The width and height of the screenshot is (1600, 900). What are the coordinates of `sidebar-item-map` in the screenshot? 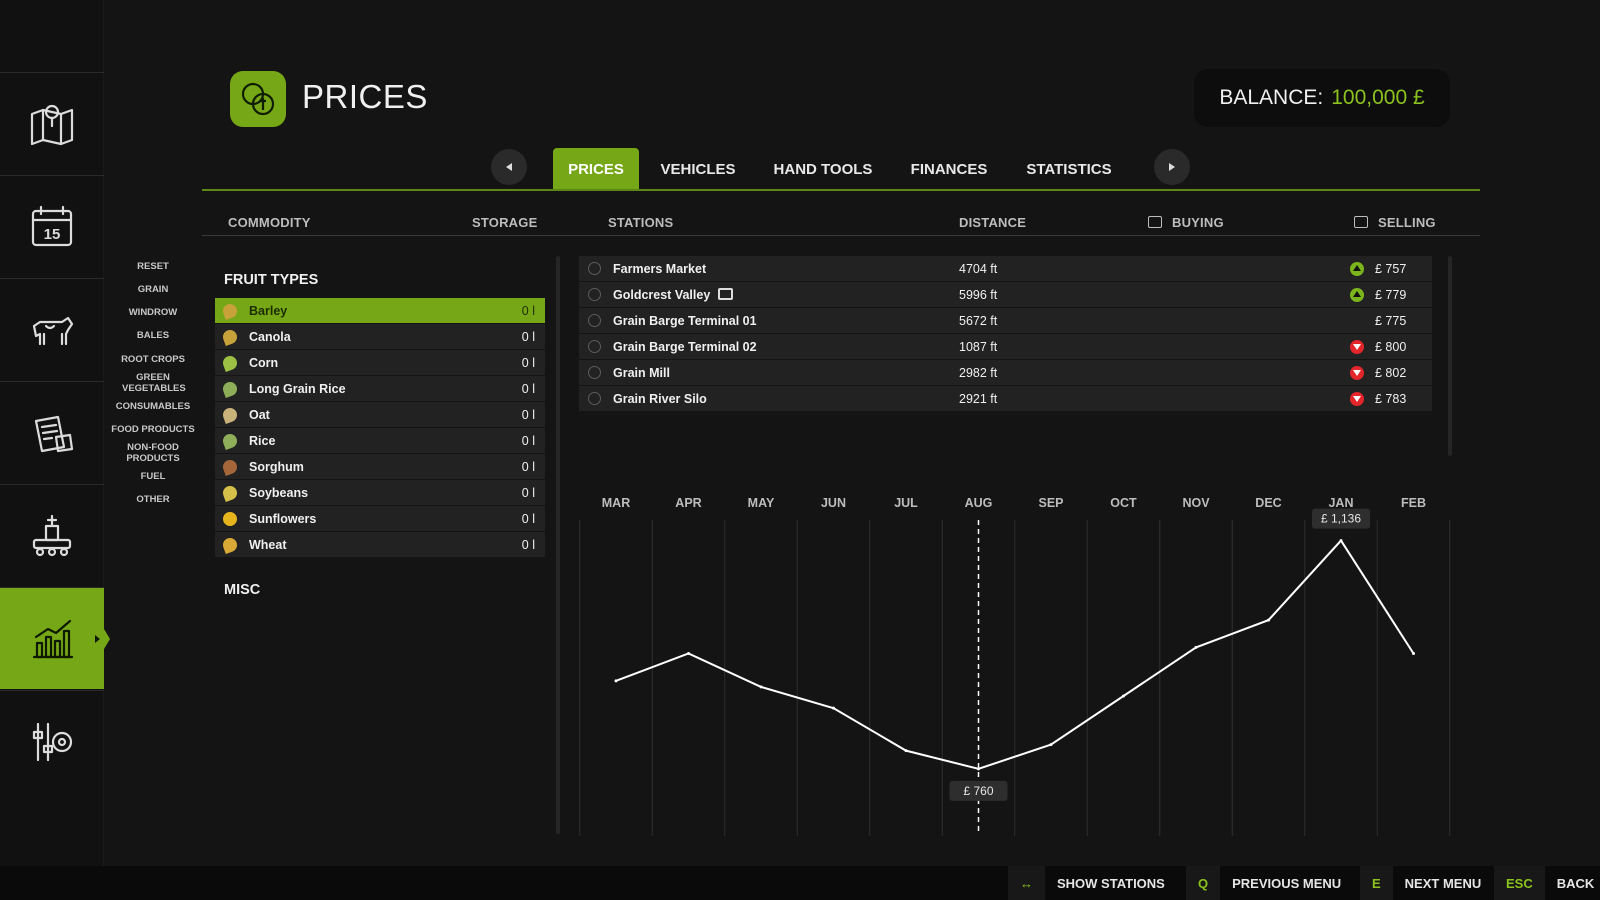 It's located at (52, 123).